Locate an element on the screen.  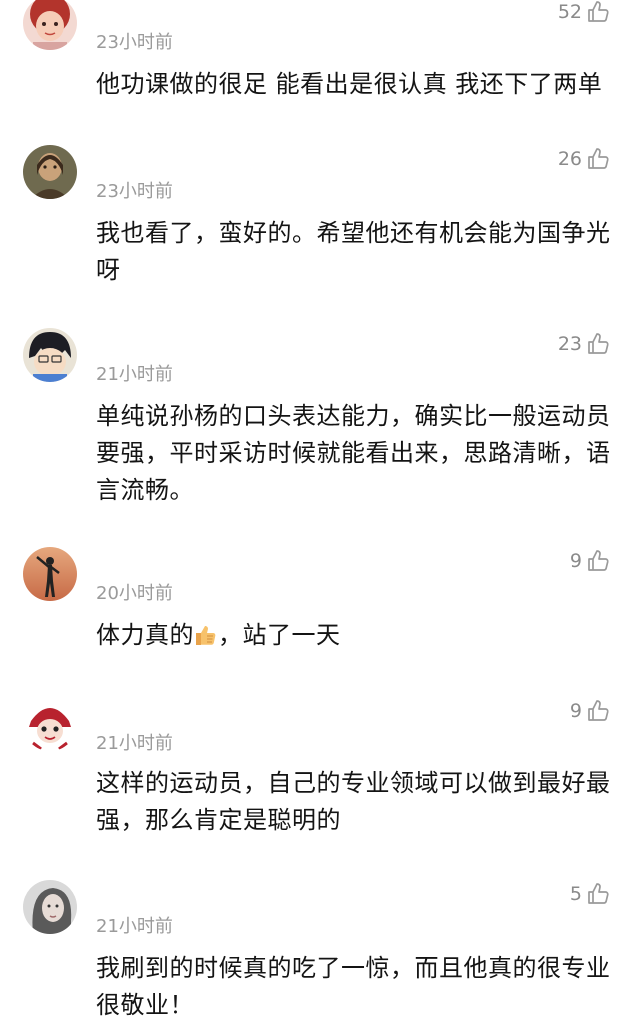
comment-text: 他功课做的很足 能看出是很认真 我还下了两单 is located at coordinates (349, 84).